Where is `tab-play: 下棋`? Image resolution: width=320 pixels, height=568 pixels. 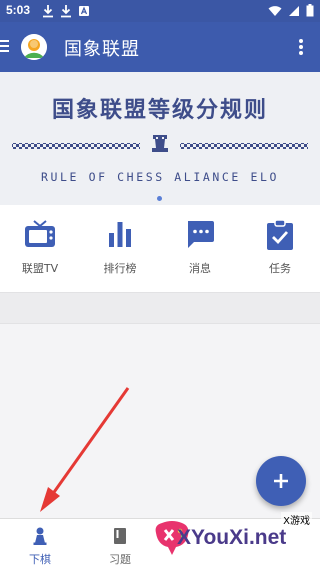
tab-play: 下棋 is located at coordinates (40, 543).